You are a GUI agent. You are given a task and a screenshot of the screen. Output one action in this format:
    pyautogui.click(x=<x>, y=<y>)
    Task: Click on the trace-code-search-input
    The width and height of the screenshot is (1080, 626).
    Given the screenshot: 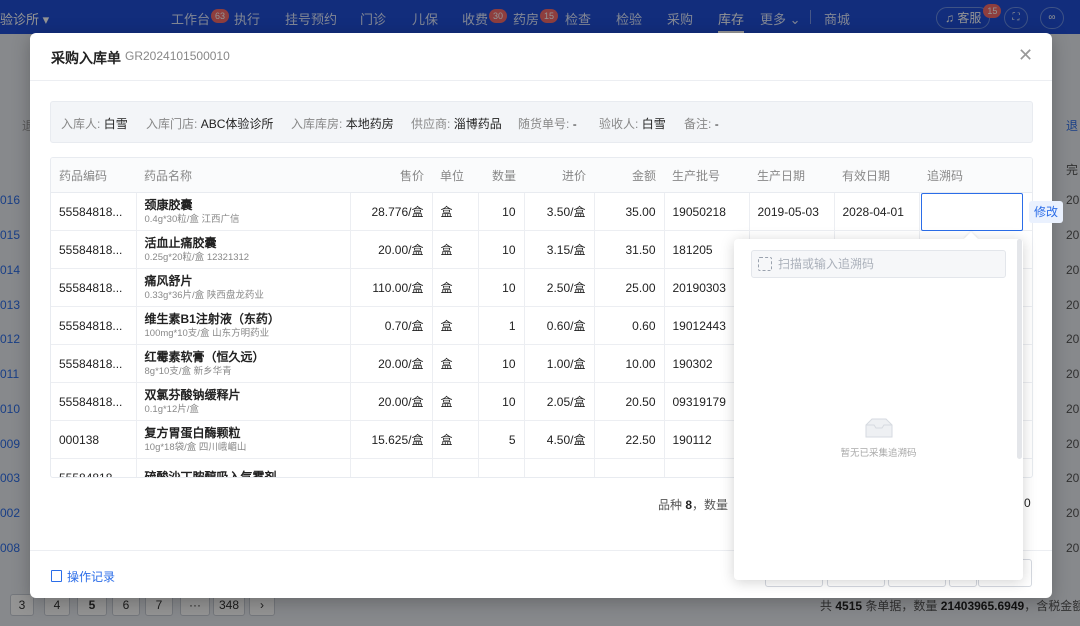 What is the action you would take?
    pyautogui.click(x=888, y=264)
    